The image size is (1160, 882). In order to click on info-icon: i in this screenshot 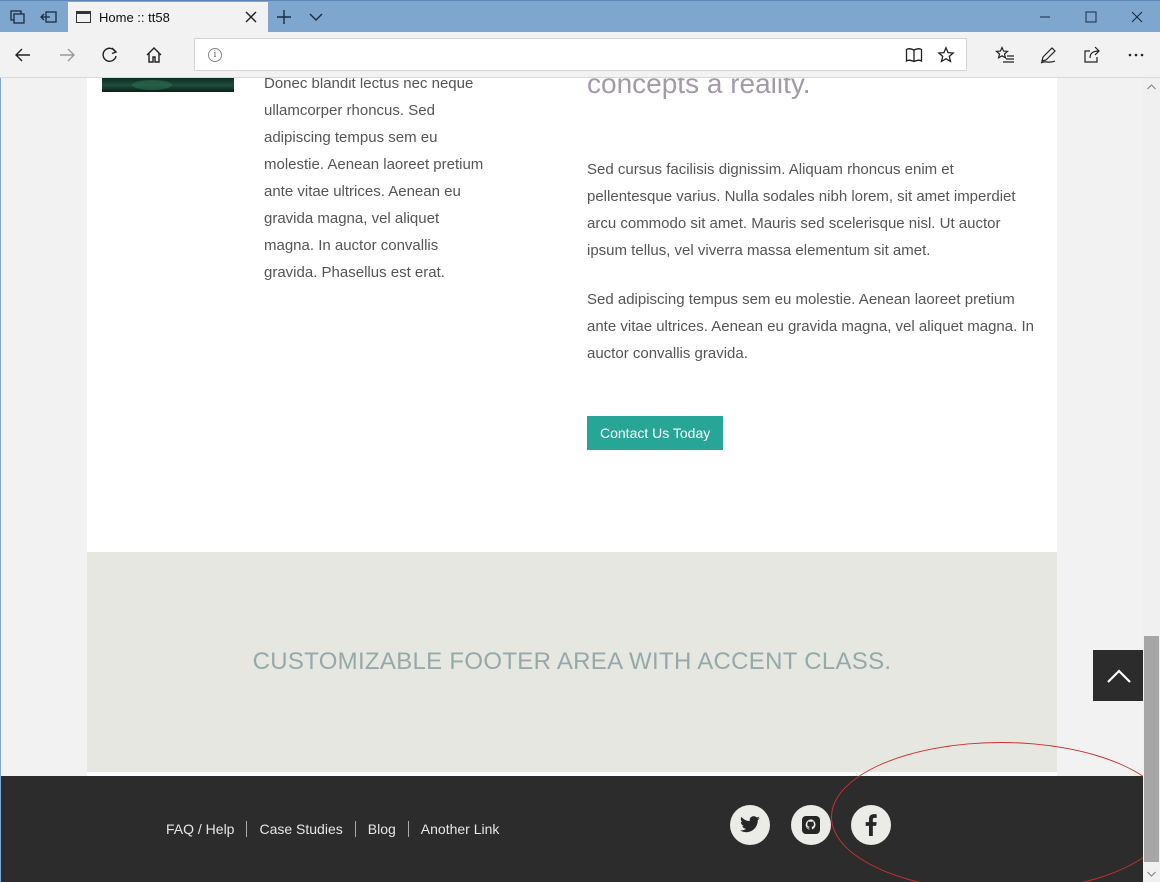, I will do `click(215, 55)`.